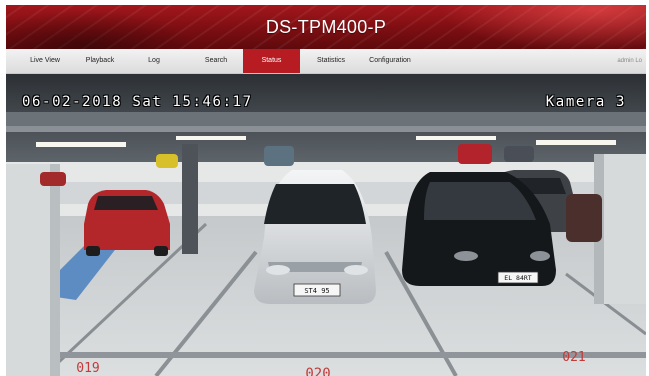  Describe the element at coordinates (326, 355) in the screenshot. I see `floor-curb` at that location.